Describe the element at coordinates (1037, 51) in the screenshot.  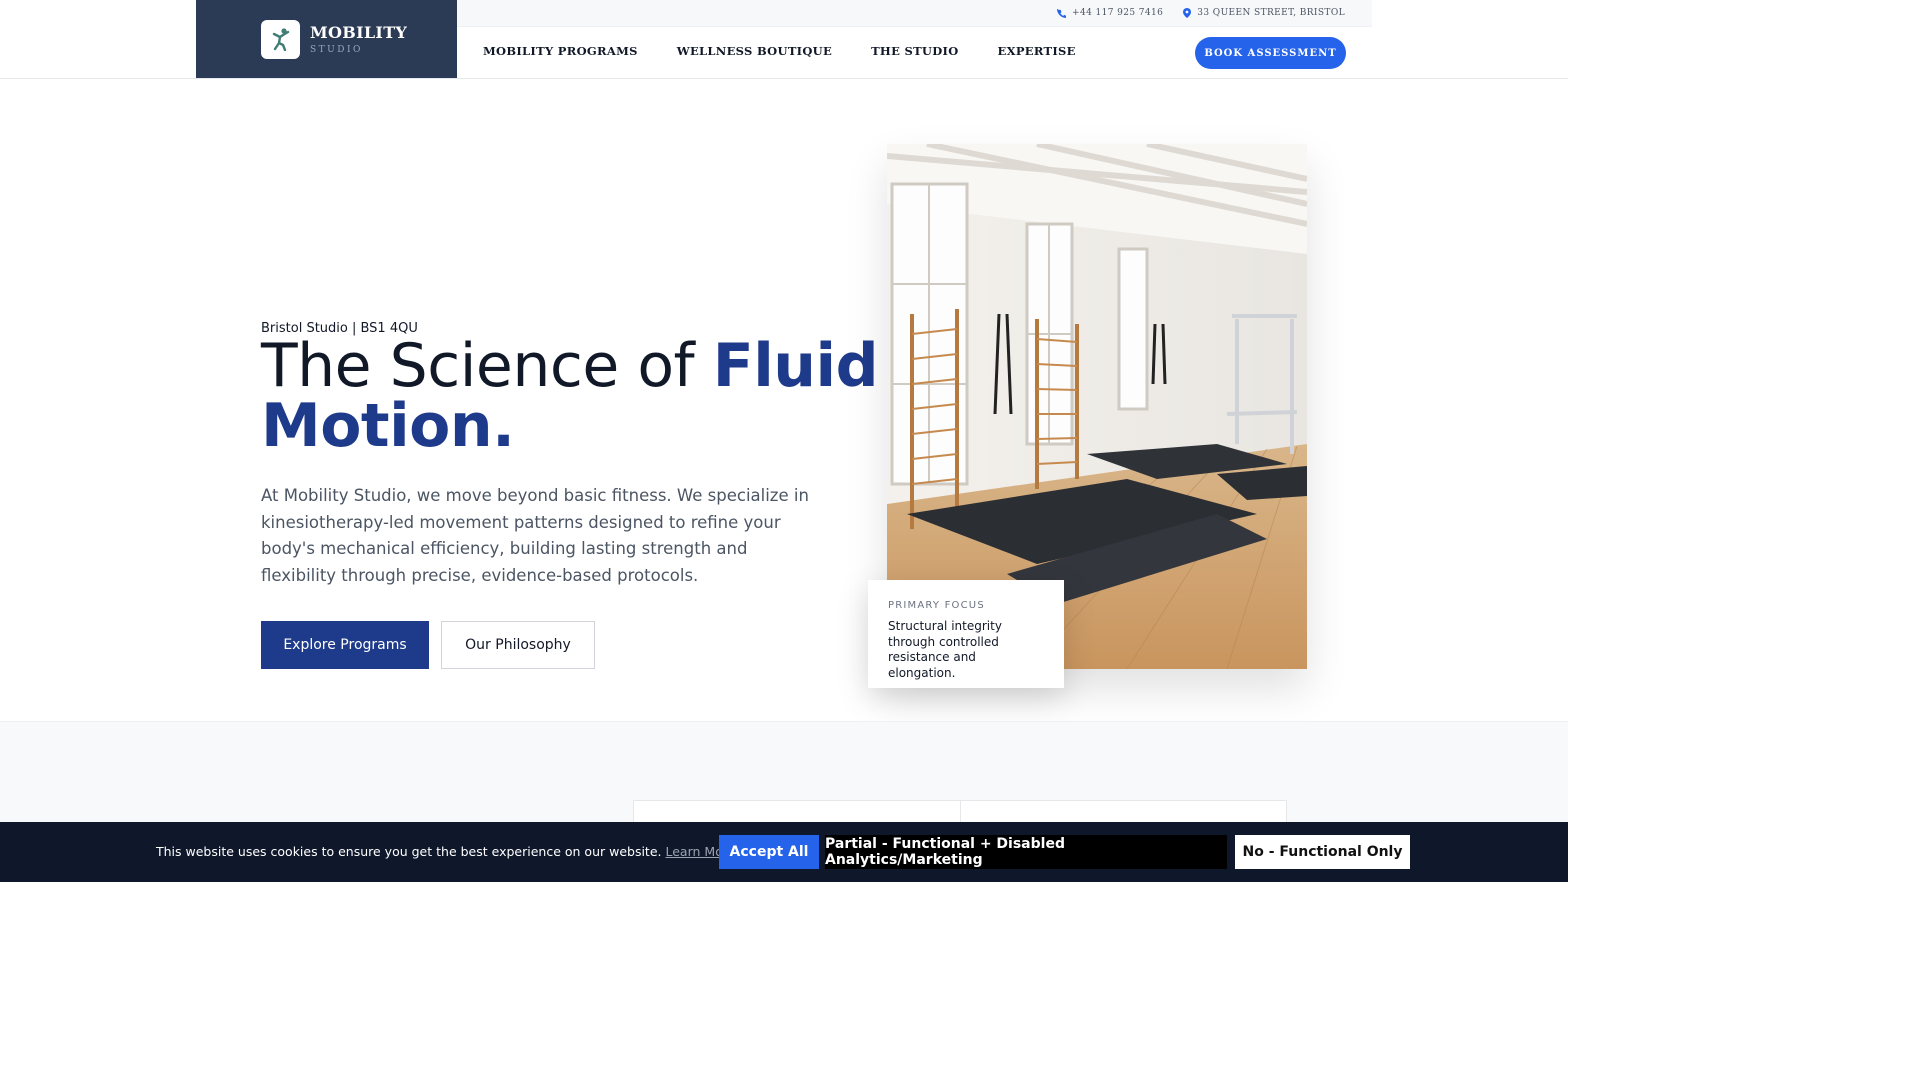
I see `nav-expertise: EXPERTISE` at that location.